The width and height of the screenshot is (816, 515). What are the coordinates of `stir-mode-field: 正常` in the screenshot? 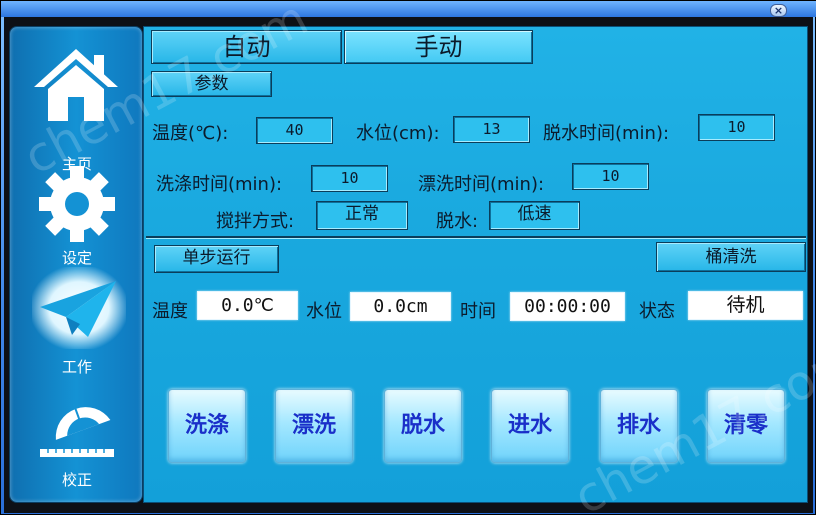 It's located at (362, 215).